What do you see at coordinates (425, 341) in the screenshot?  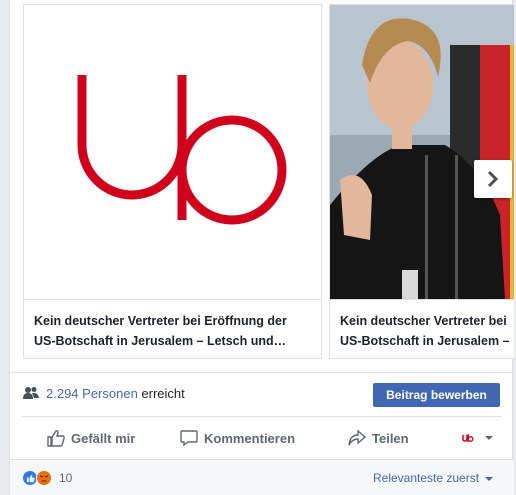 I see `card-title-line: US-Botschaft in Jerusalem –` at bounding box center [425, 341].